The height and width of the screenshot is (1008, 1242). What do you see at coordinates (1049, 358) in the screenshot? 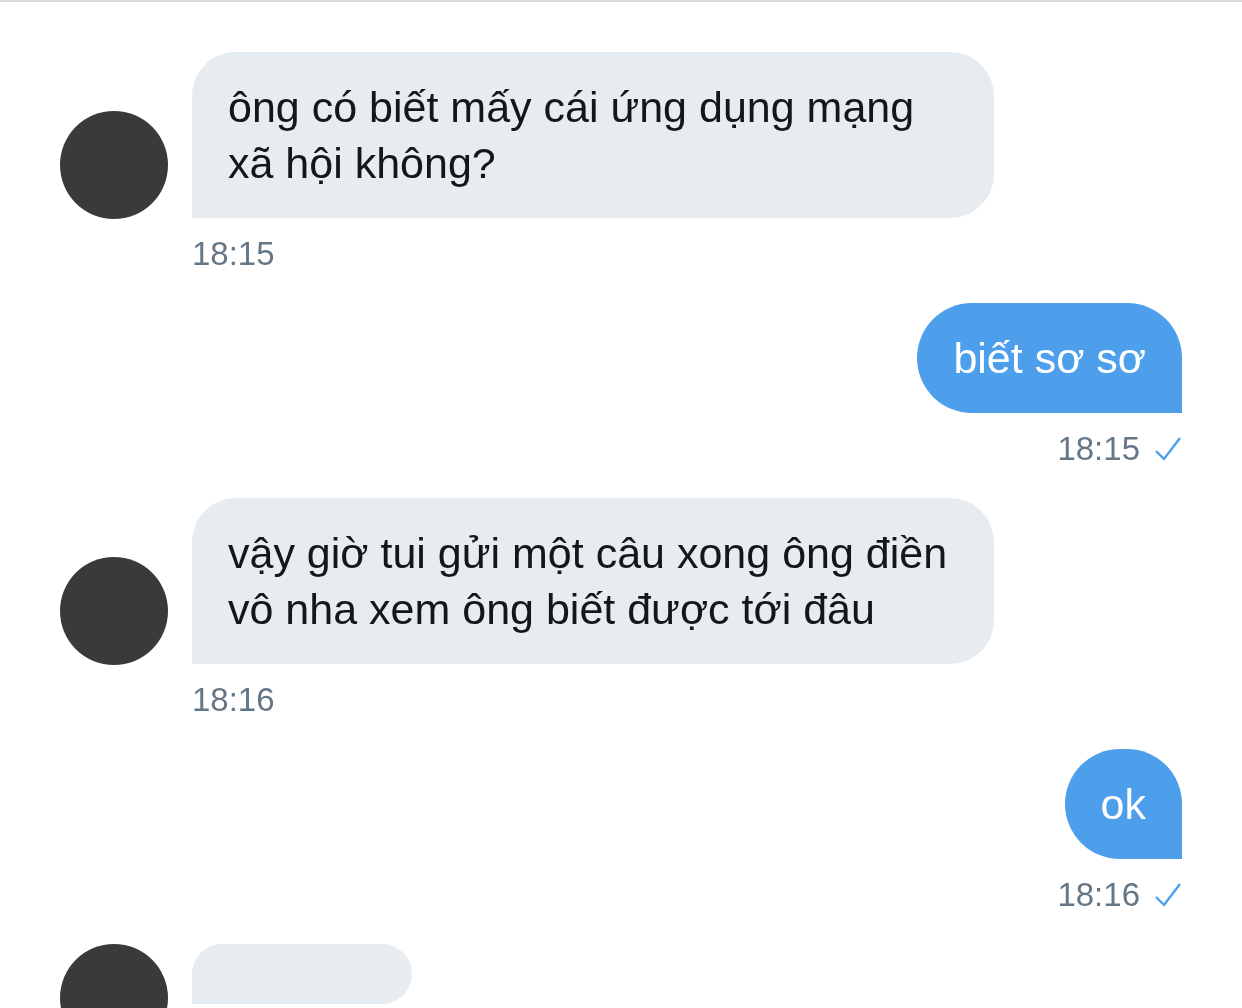
I see `message-bubble: biết sơ sơ` at bounding box center [1049, 358].